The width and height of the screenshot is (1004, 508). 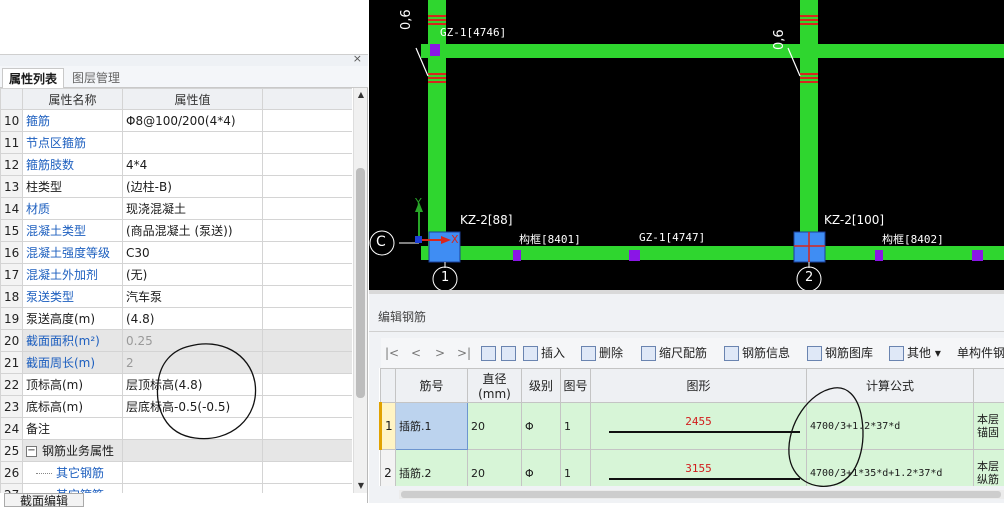 I want to click on rebar-bar-line, so click(x=704, y=432).